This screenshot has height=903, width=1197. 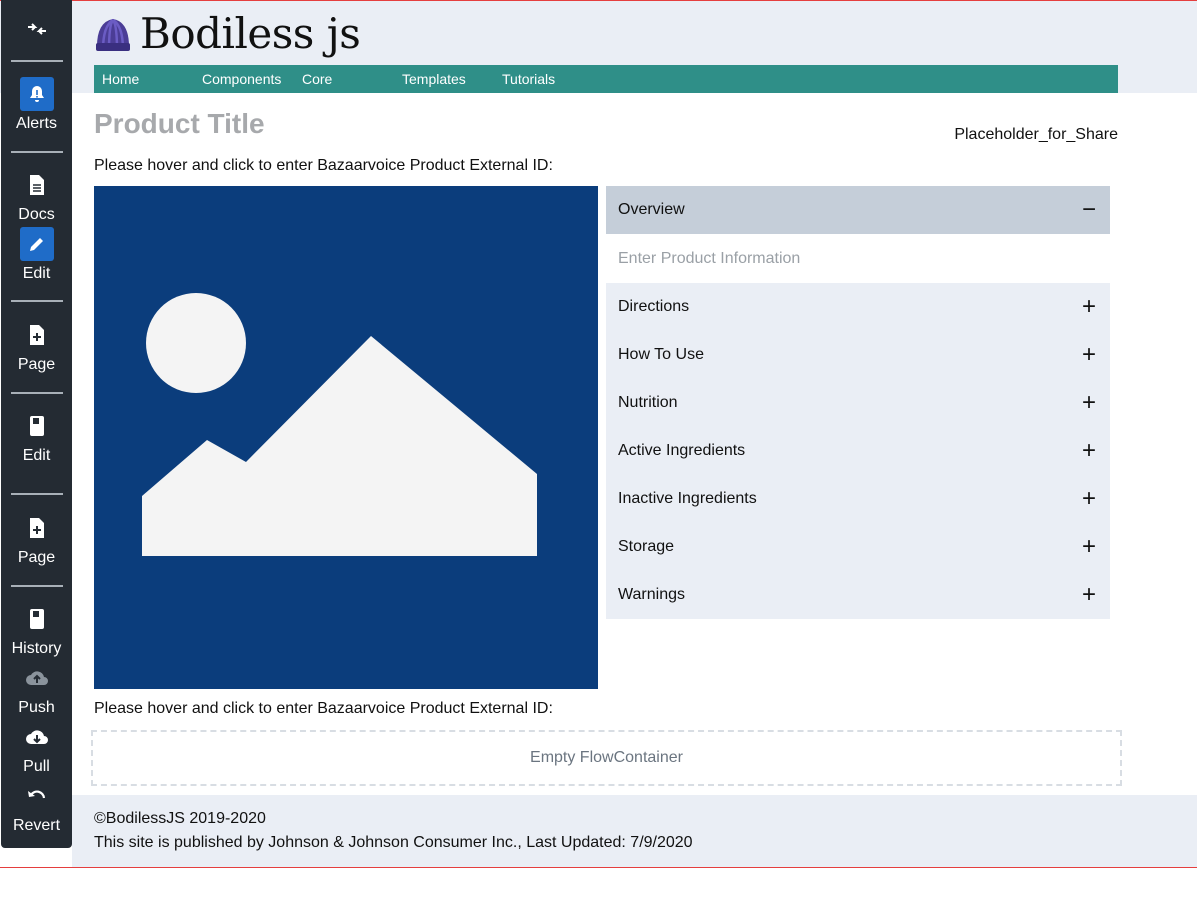 What do you see at coordinates (339, 424) in the screenshot?
I see `image-placeholder-icon` at bounding box center [339, 424].